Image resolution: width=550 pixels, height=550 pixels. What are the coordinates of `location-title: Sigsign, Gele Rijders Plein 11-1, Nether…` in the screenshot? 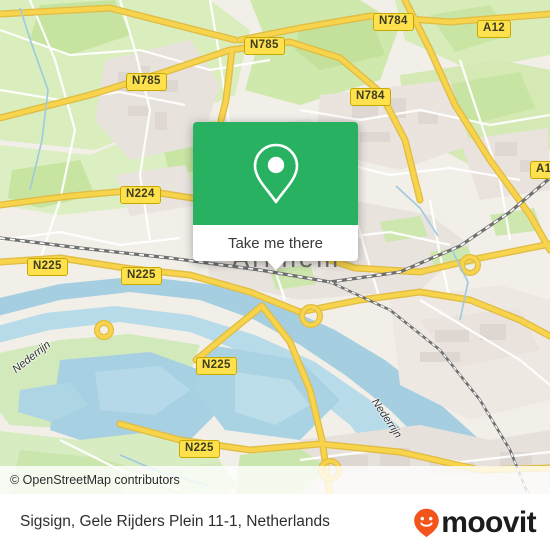 It's located at (175, 521).